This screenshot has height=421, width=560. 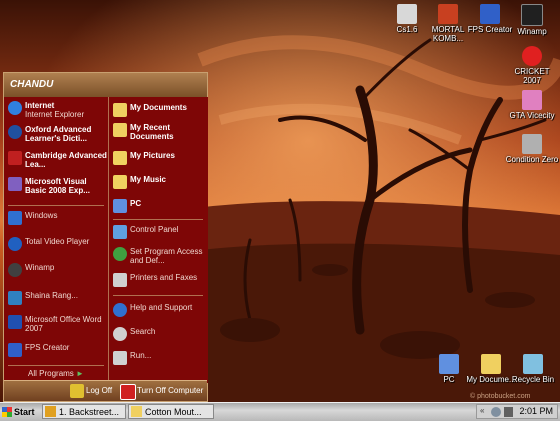 I want to click on recent-title: FPS Creator, so click(x=47, y=347).